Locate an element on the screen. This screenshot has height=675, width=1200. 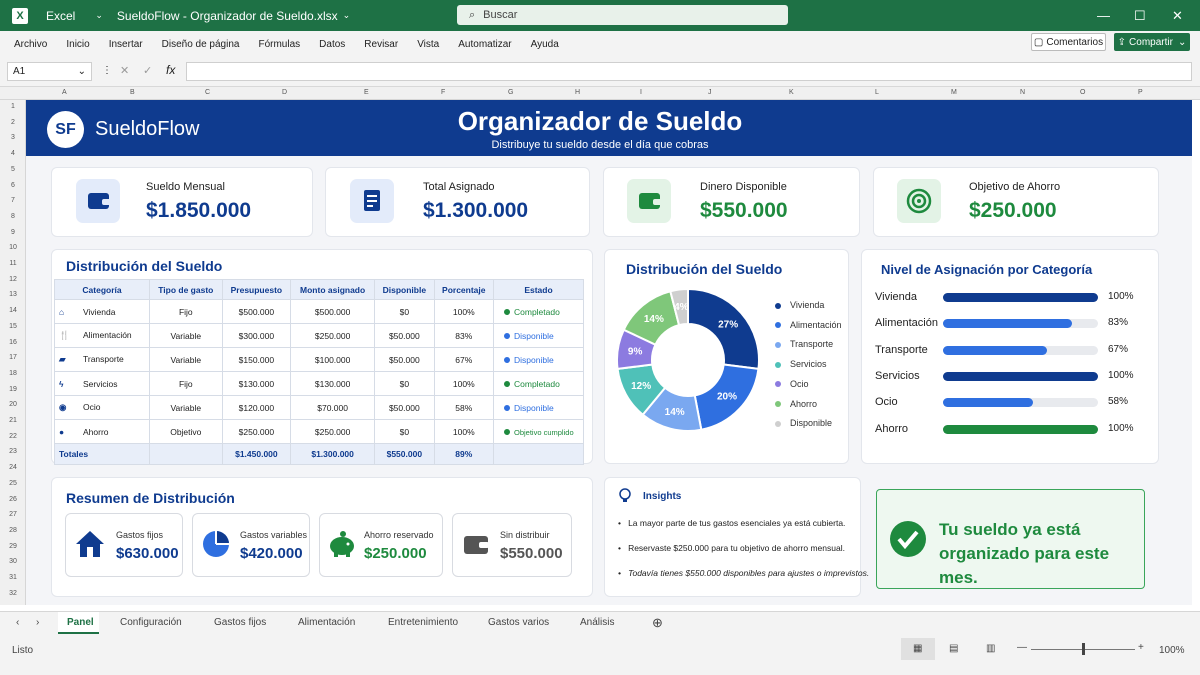
row-header-cell: 29 is located at coordinates (13, 546).